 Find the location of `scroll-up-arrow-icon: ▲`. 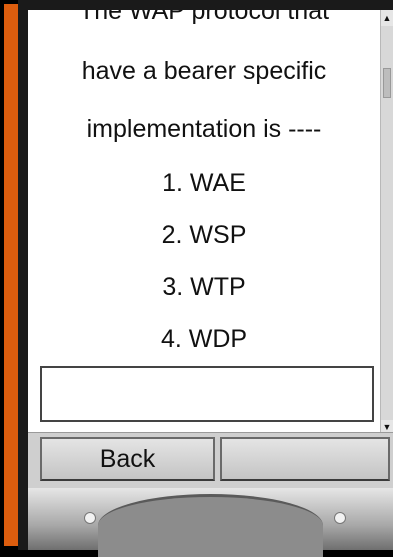

scroll-up-arrow-icon: ▲ is located at coordinates (387, 18).